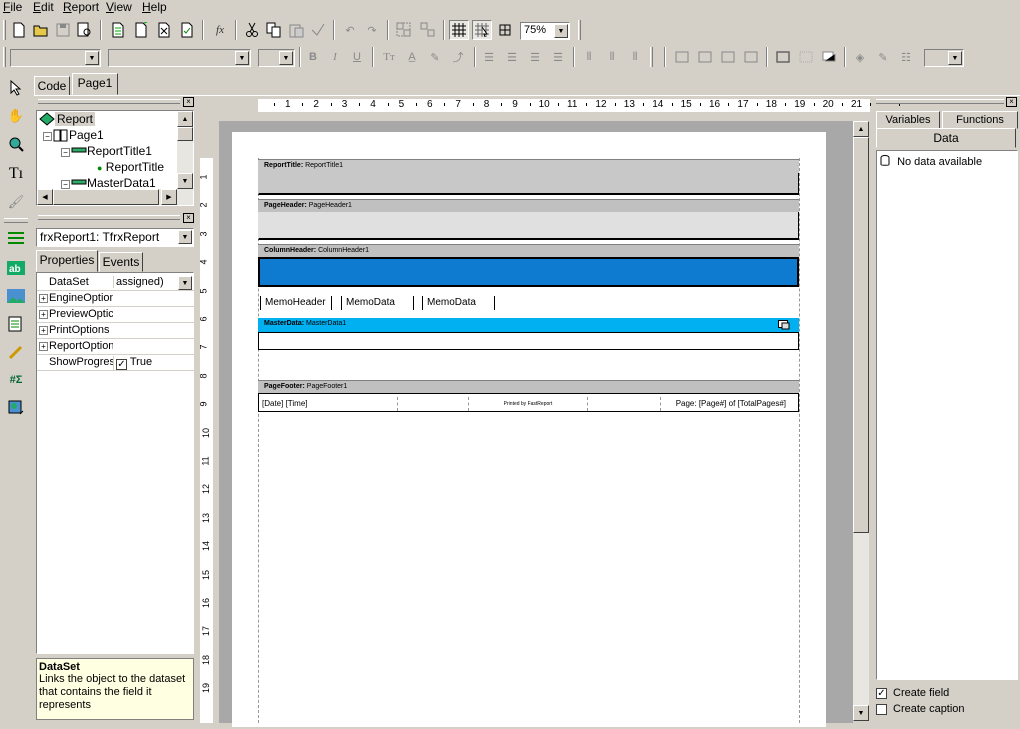  I want to click on frame-bottom-icon, so click(705, 57).